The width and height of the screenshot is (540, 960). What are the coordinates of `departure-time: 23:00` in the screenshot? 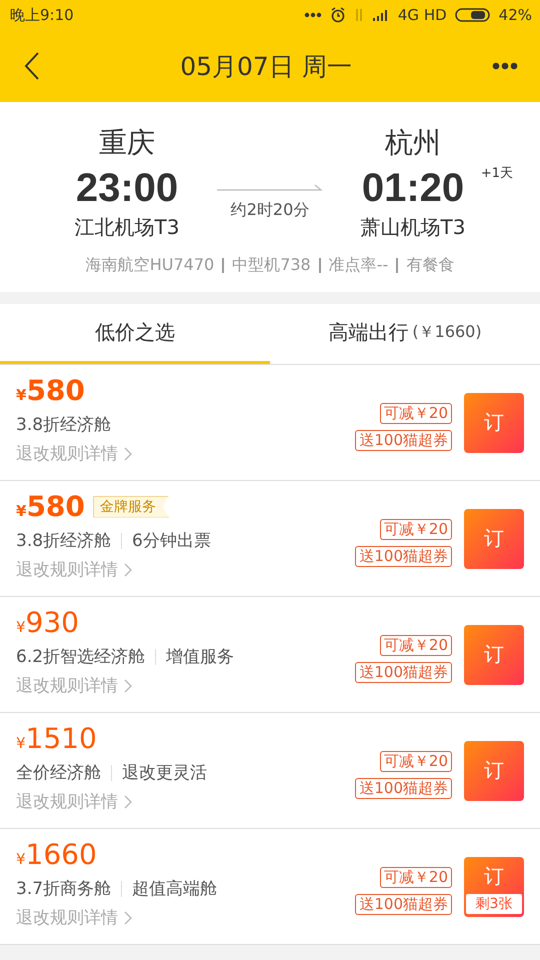 It's located at (127, 188).